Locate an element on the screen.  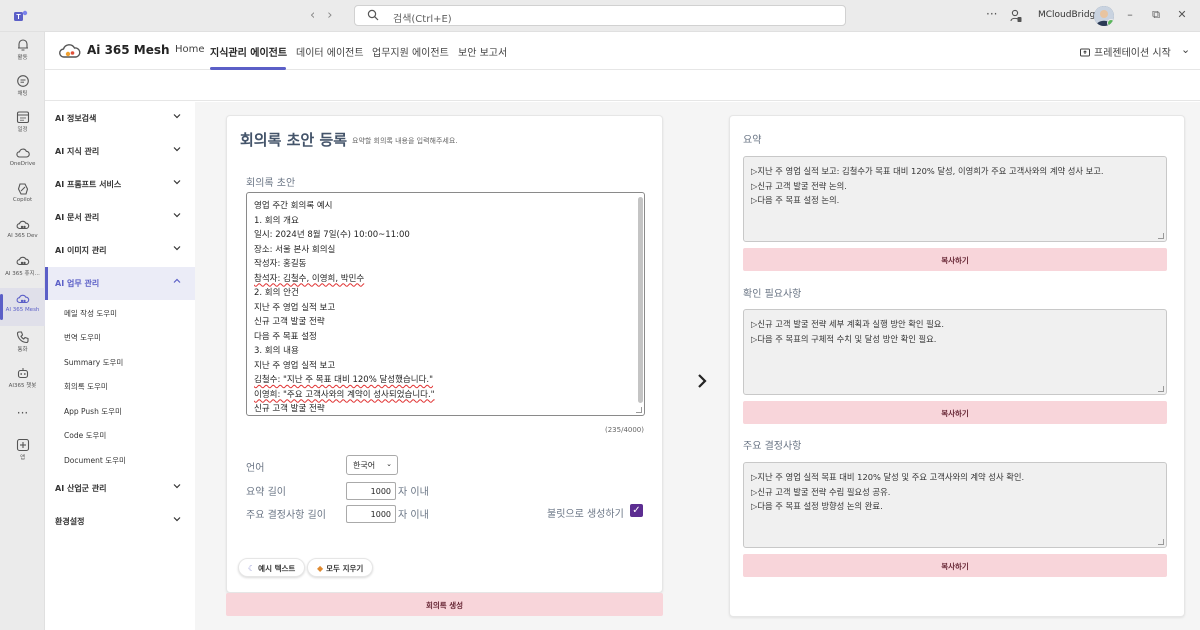
sidebar-subitem-translate: 번역 도우미 is located at coordinates (82, 337).